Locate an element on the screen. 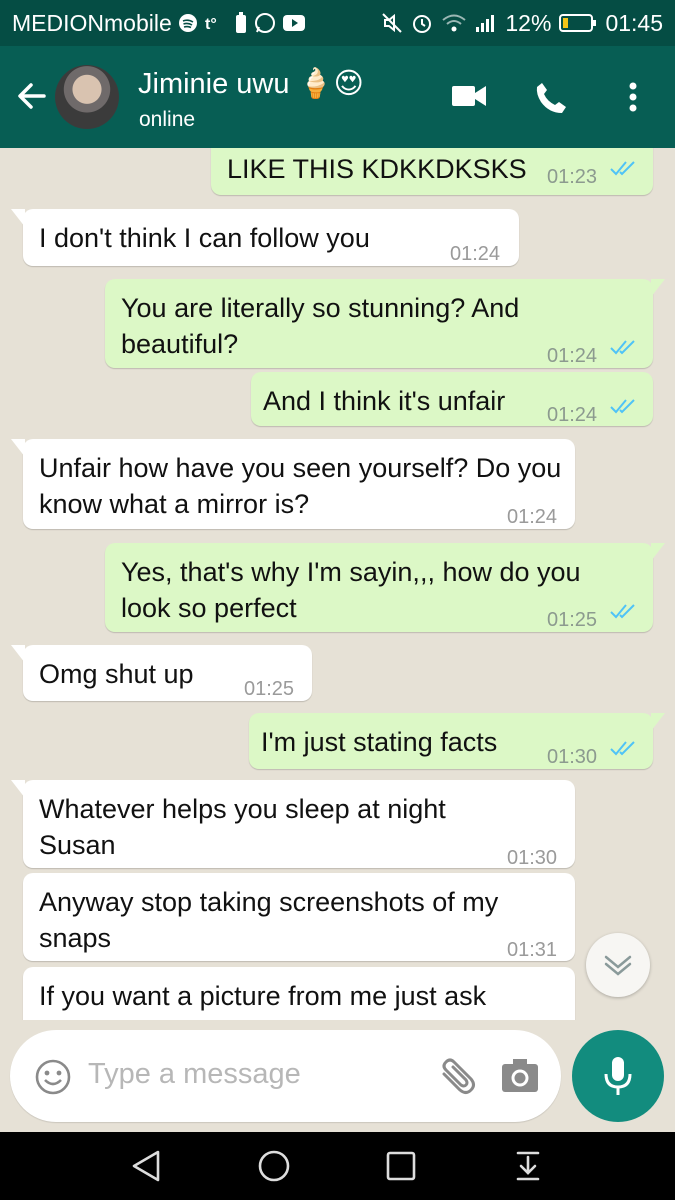  triangle-back-icon is located at coordinates (146, 1166).